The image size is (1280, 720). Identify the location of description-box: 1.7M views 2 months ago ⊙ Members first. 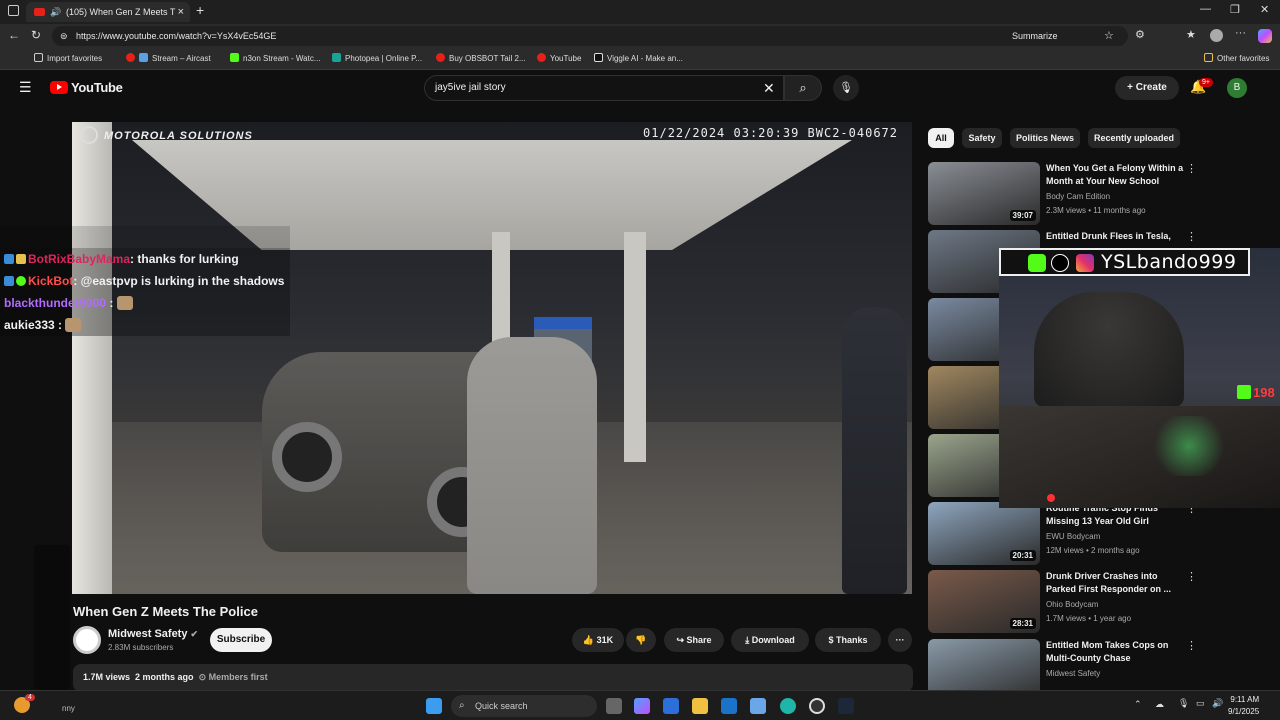
(493, 678).